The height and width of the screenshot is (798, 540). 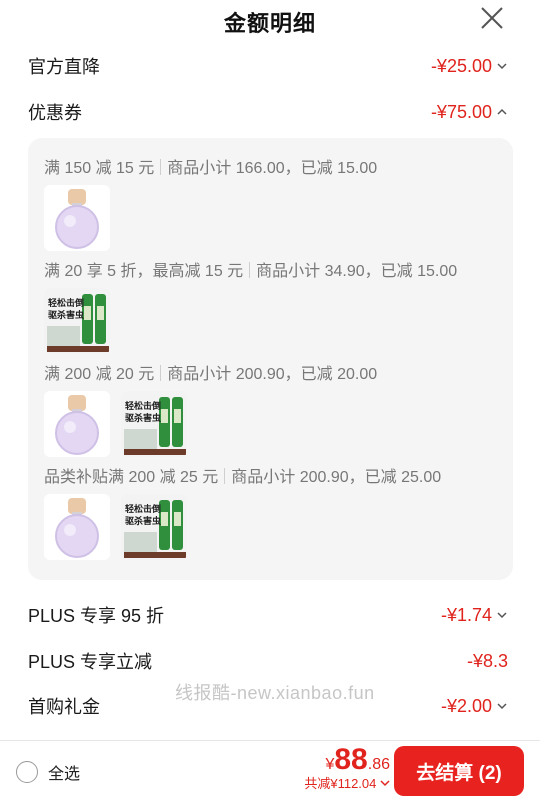 What do you see at coordinates (357, 271) in the screenshot?
I see `coupon-detail: 商品小计 34.90，已减 15.00` at bounding box center [357, 271].